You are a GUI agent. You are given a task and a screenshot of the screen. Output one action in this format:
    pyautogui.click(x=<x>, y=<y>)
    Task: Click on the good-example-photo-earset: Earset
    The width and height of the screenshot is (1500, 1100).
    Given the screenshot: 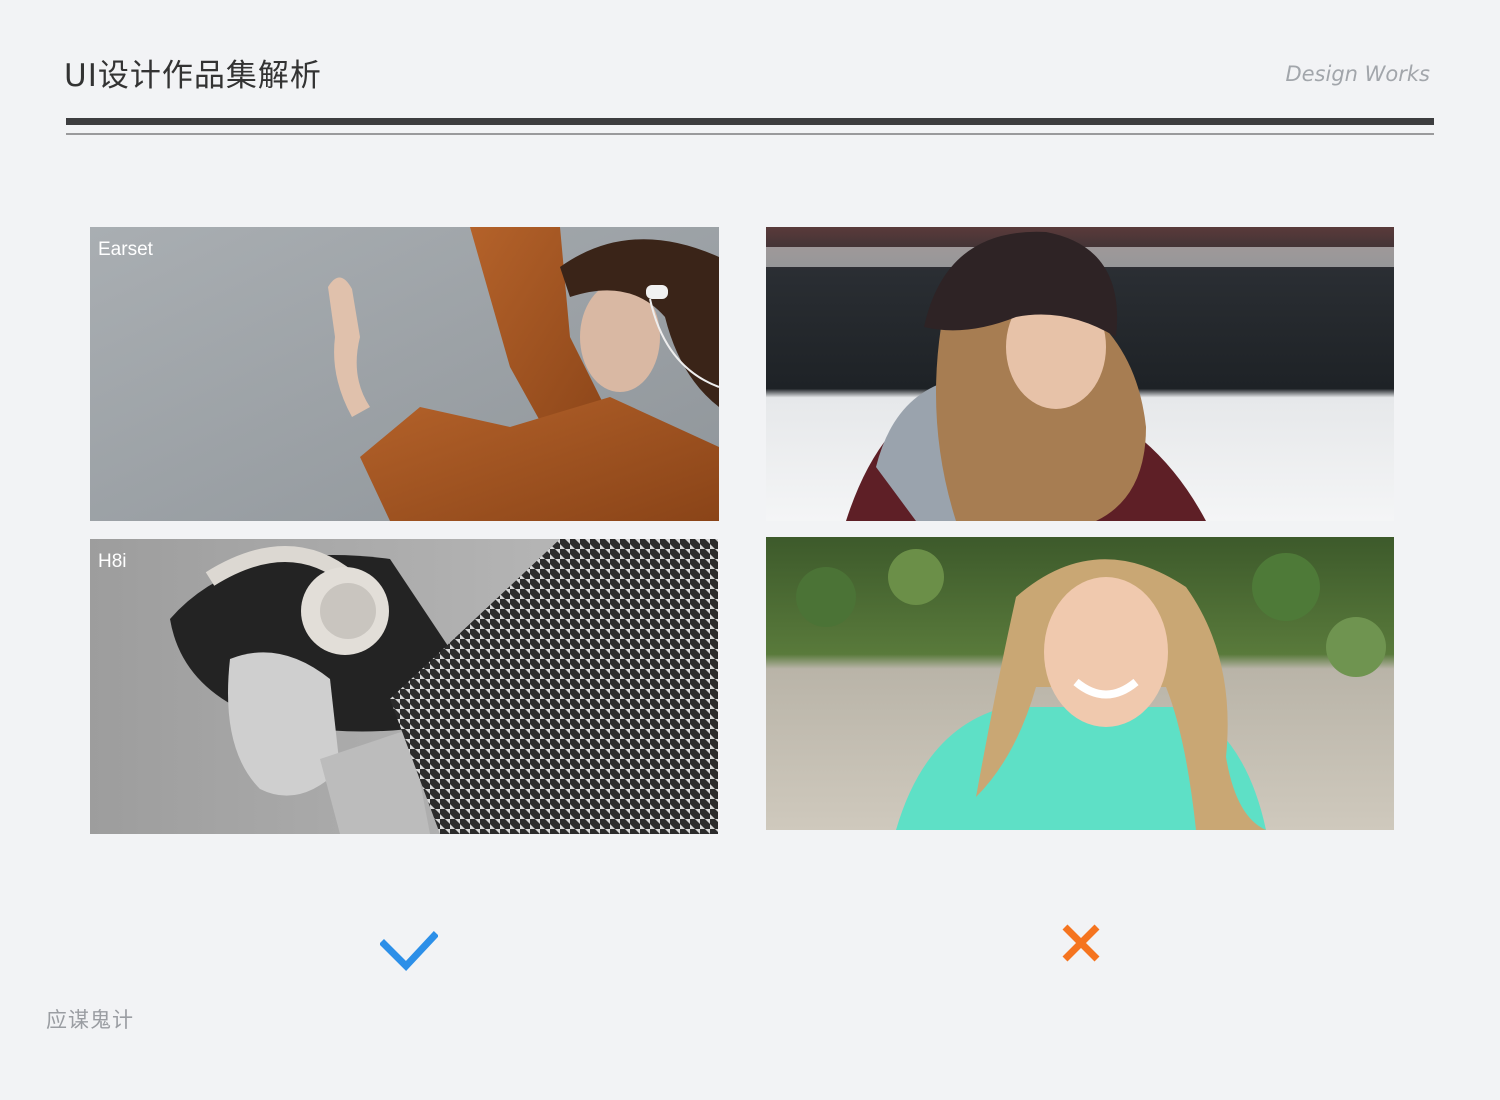 What is the action you would take?
    pyautogui.click(x=404, y=374)
    